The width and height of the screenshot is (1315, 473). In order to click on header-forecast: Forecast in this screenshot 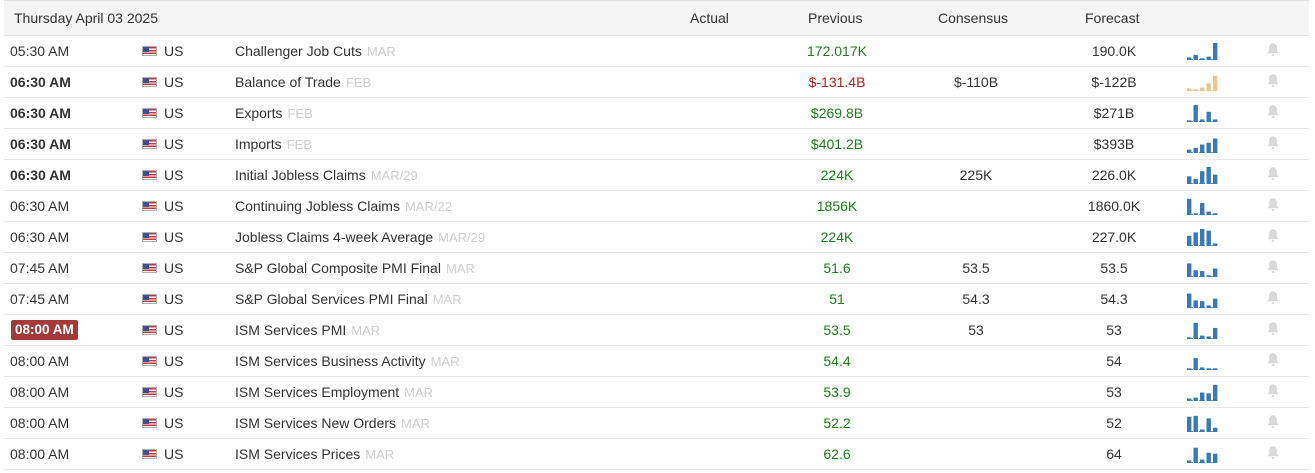, I will do `click(1112, 18)`.